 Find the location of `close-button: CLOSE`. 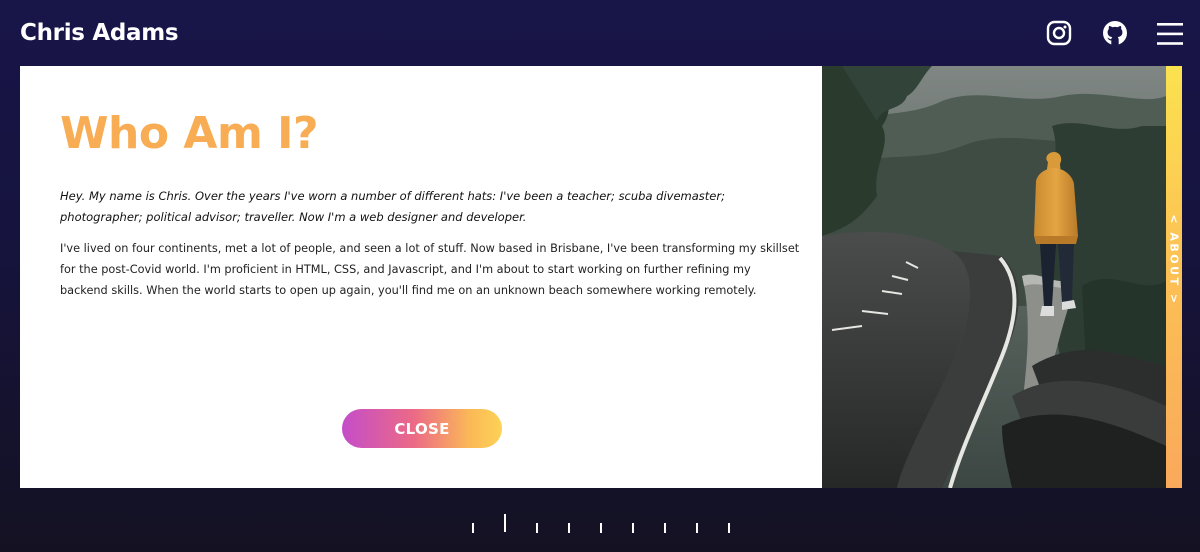

close-button: CLOSE is located at coordinates (422, 428).